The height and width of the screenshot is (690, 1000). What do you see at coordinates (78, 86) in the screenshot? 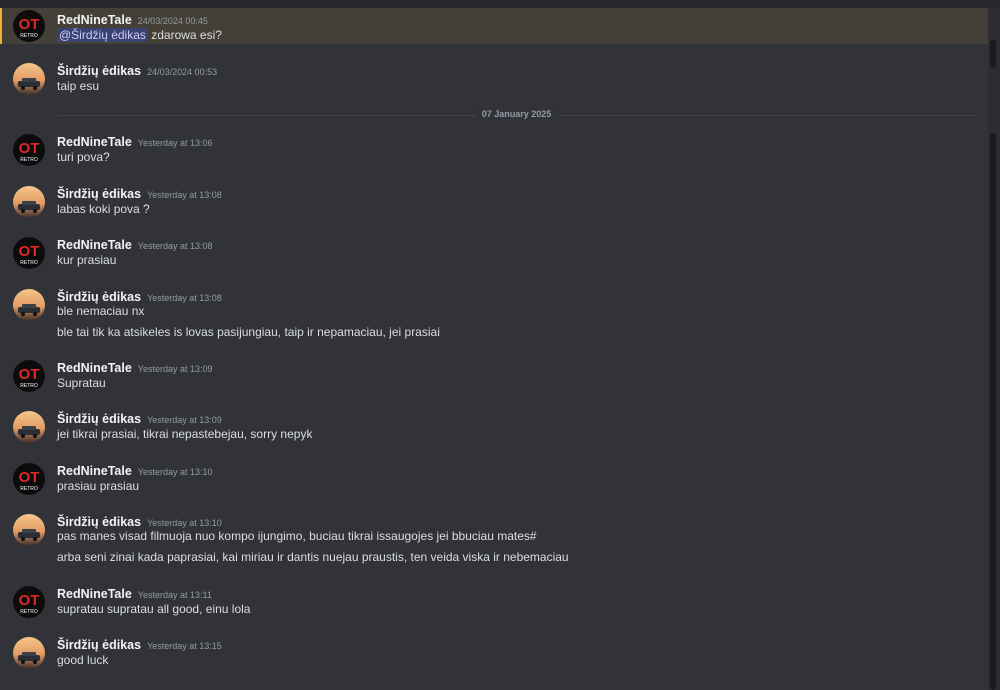
I see `message-text: taip esu` at bounding box center [78, 86].